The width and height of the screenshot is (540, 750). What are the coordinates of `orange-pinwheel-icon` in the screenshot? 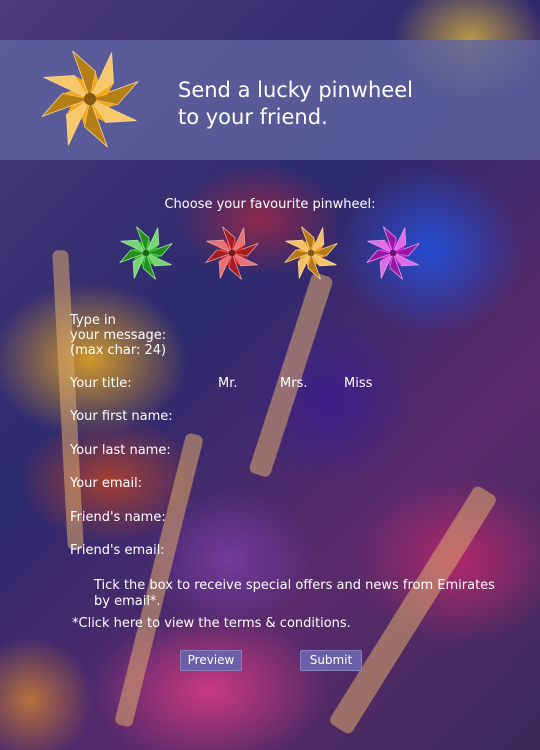 It's located at (311, 253).